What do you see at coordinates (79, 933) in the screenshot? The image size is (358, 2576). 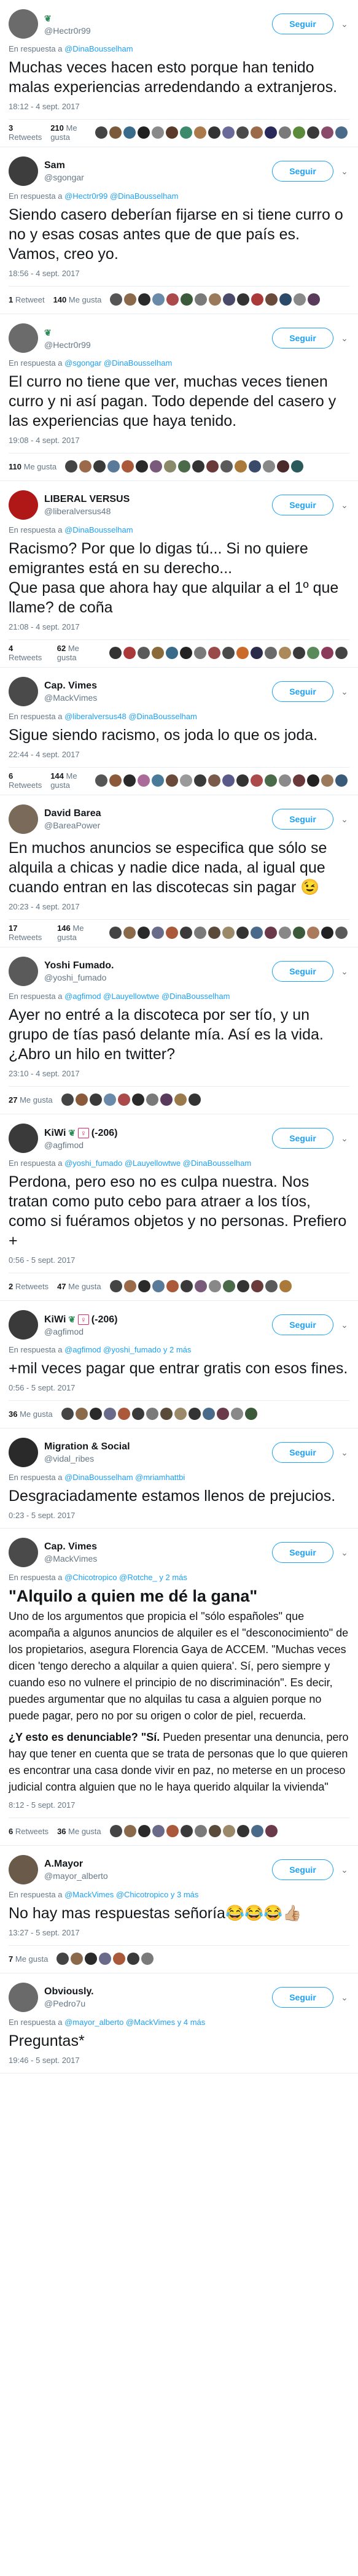 I see `like-count: 146 Me gusta` at bounding box center [79, 933].